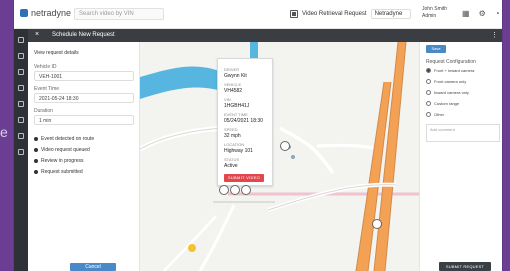 The width and height of the screenshot is (510, 271). I want to click on settings-icon: ⚙, so click(482, 13).